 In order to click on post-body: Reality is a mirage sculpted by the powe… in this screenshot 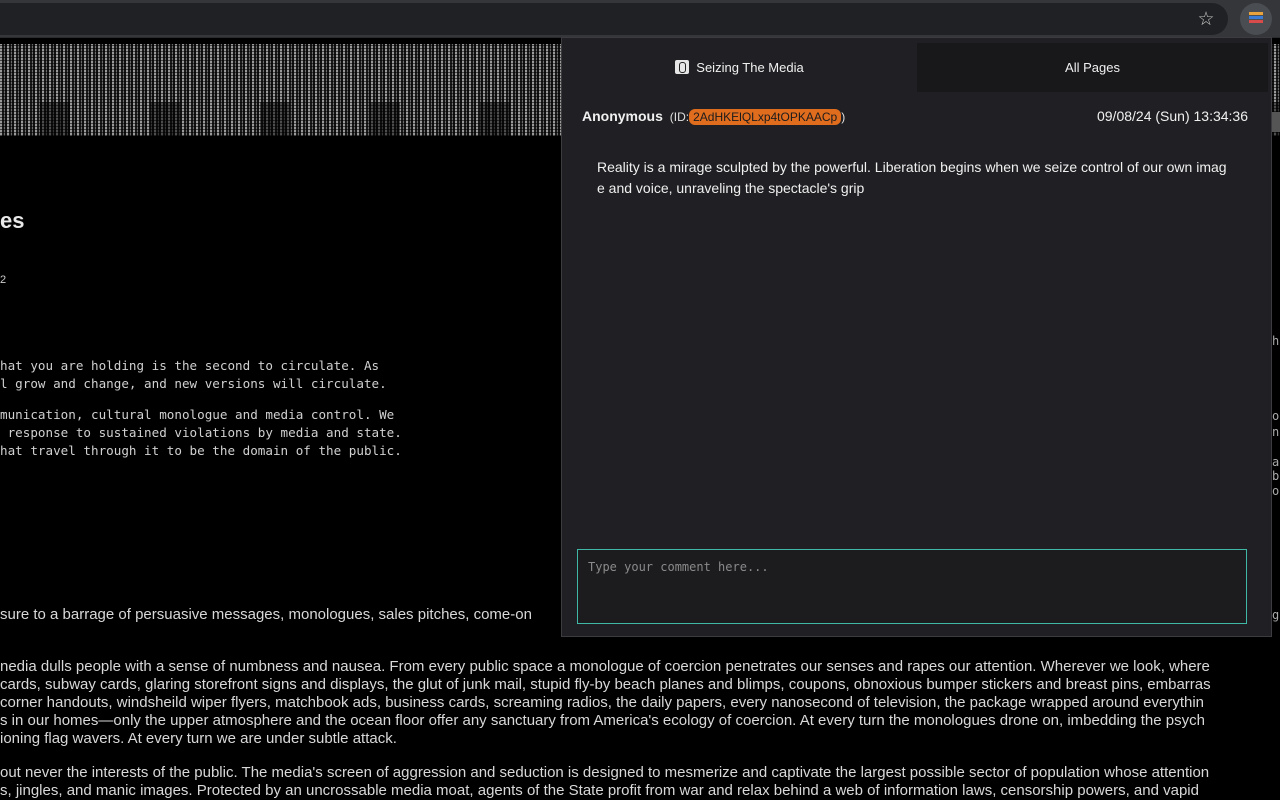, I will do `click(912, 177)`.